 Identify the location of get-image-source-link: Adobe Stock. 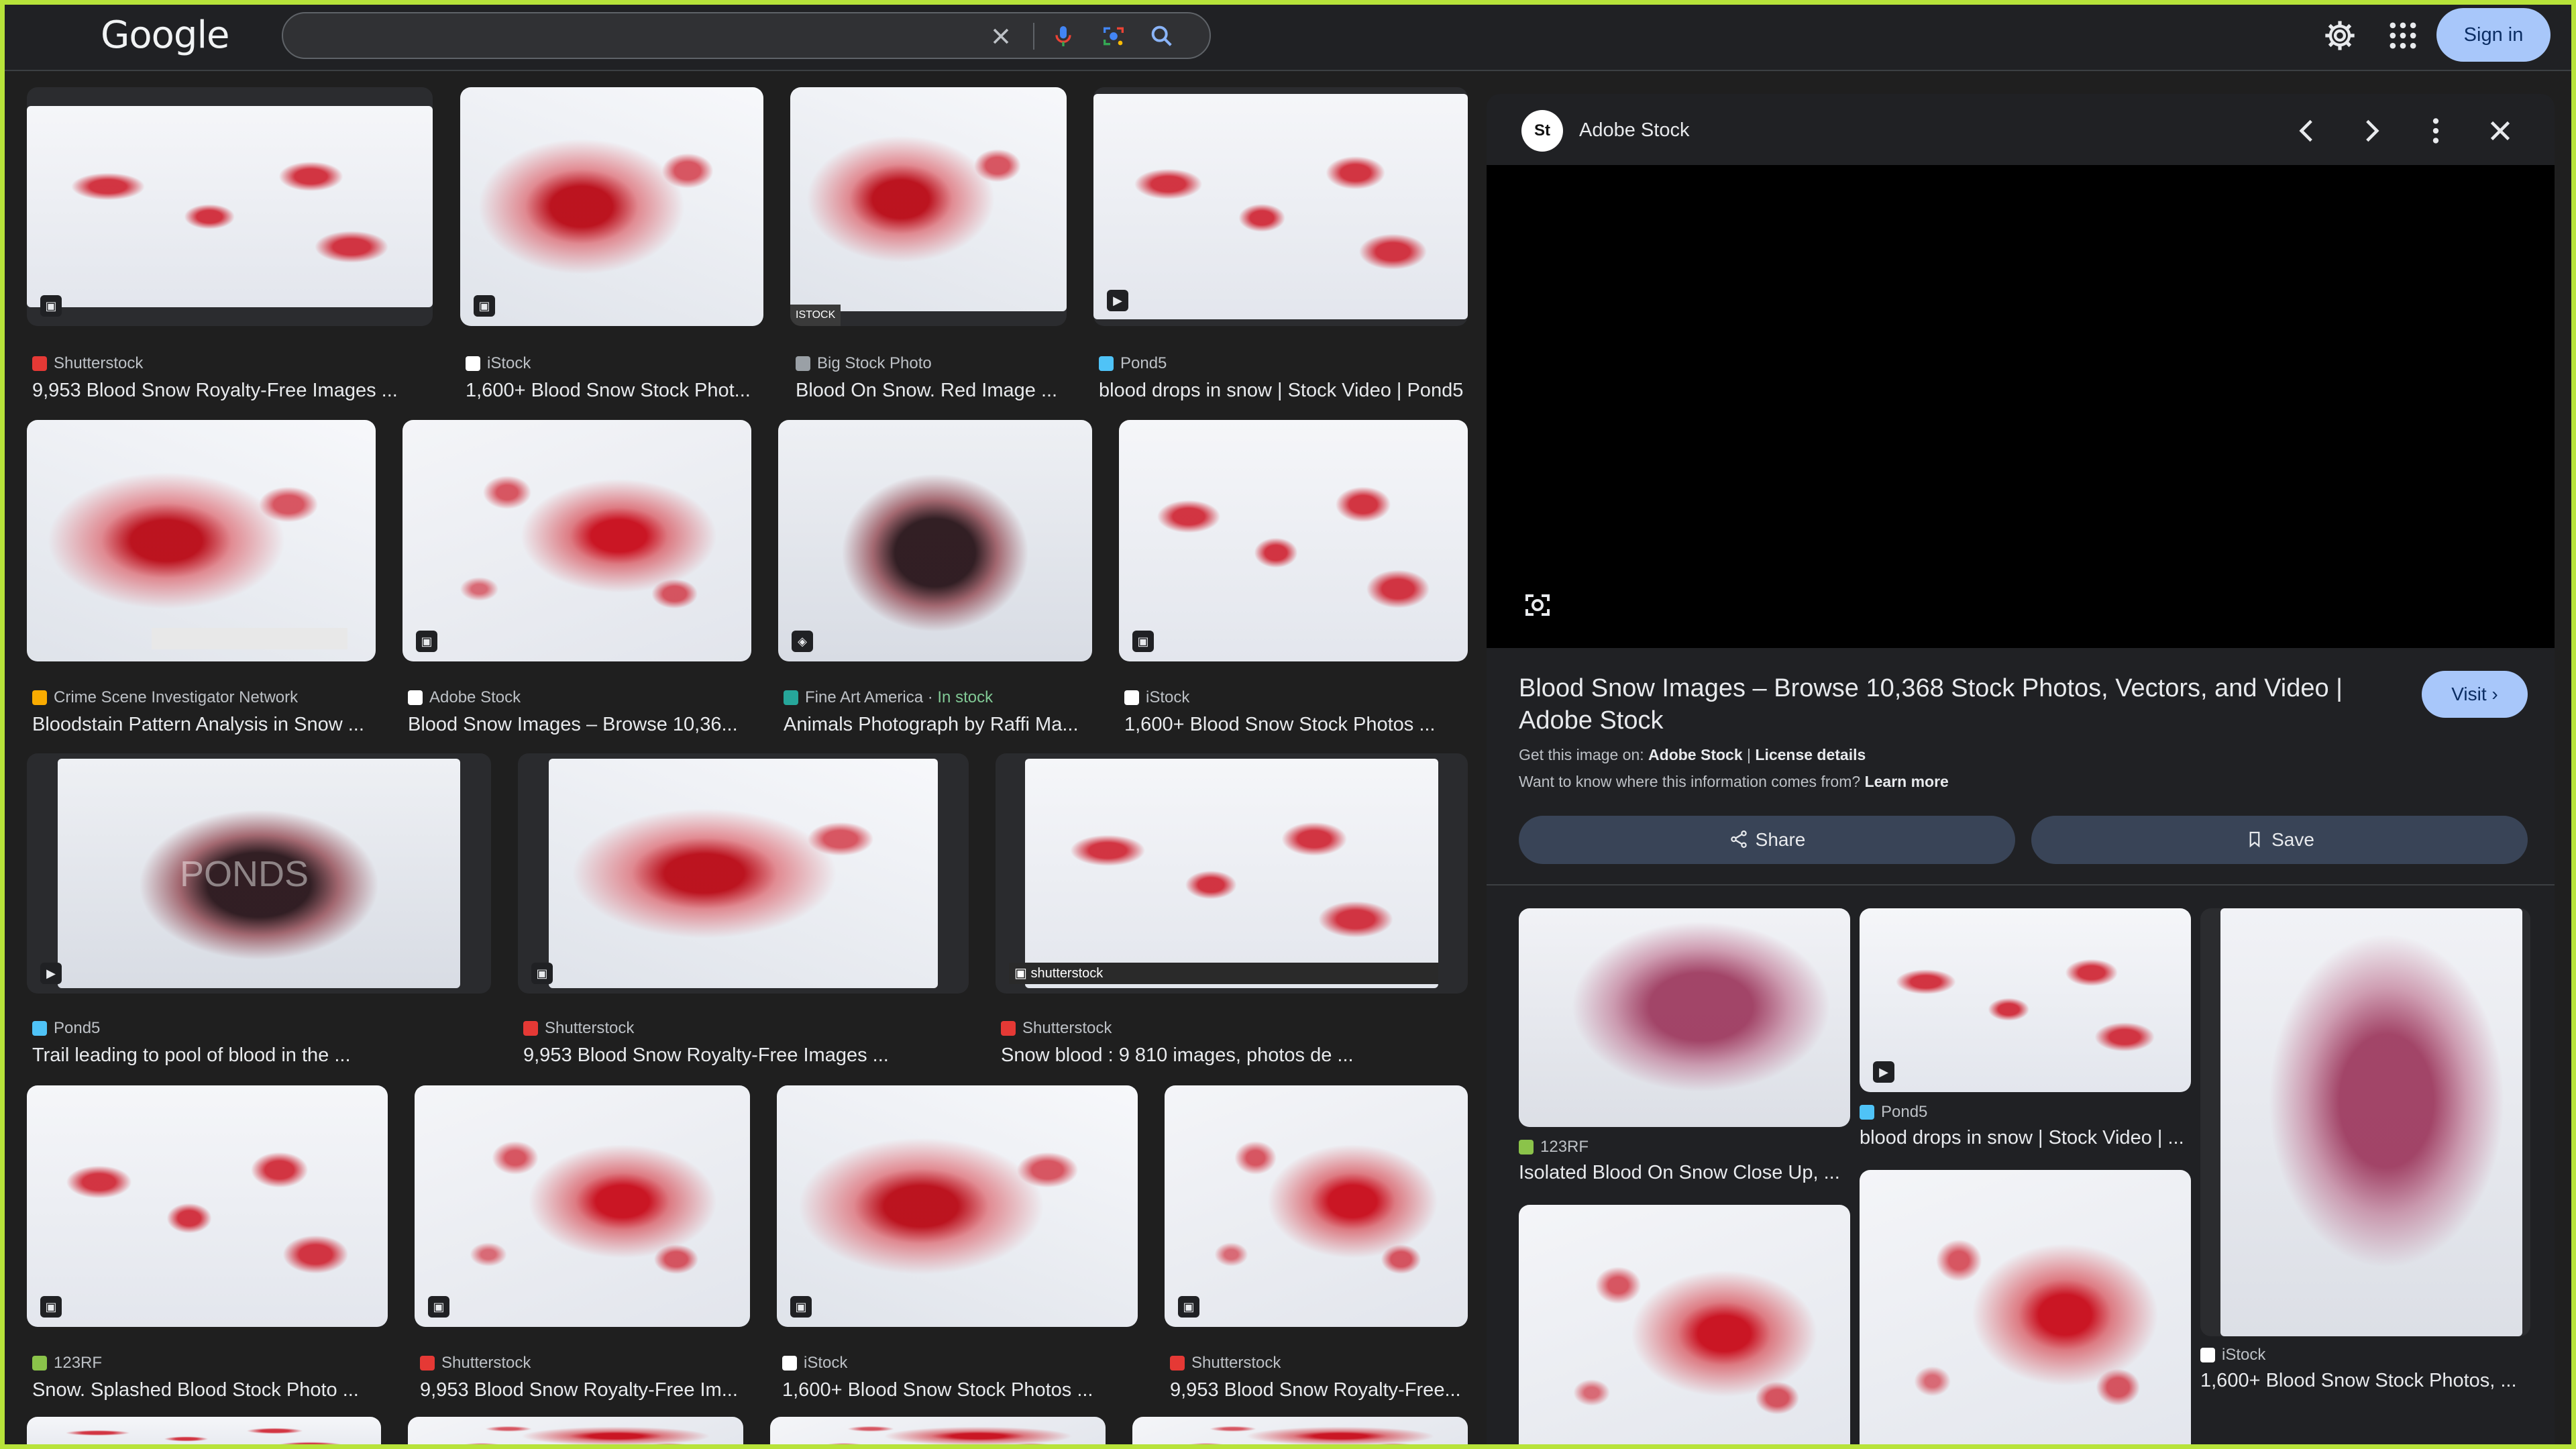
(1695, 754).